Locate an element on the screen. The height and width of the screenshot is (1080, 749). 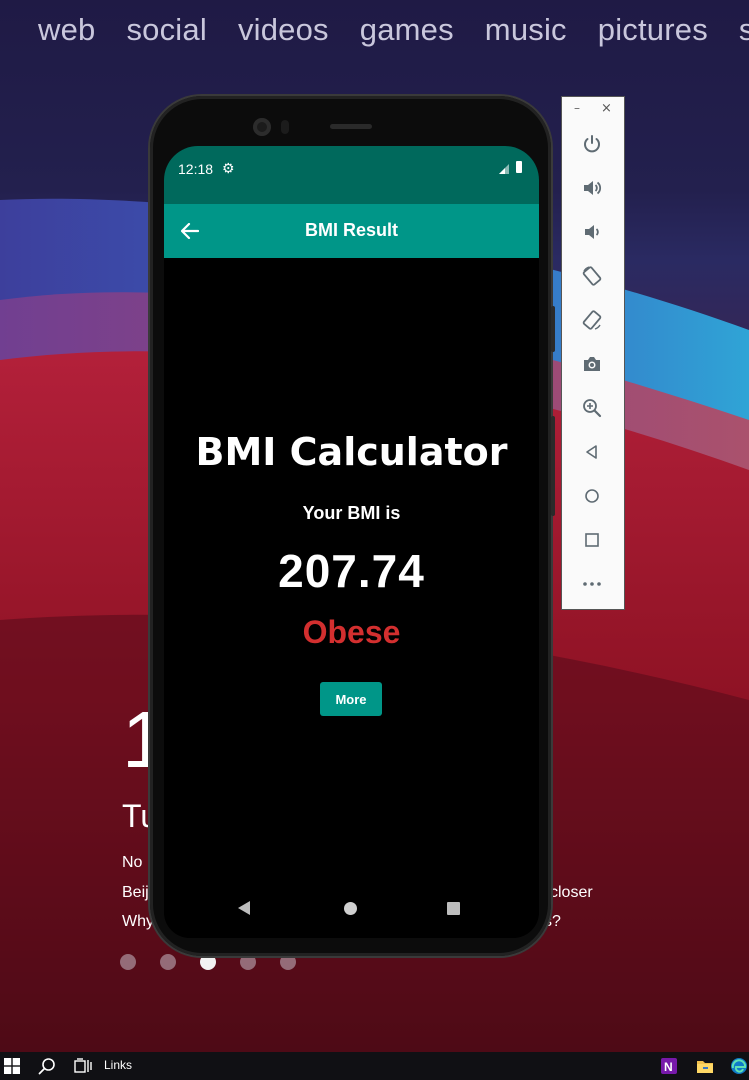
front-camera is located at coordinates (262, 127).